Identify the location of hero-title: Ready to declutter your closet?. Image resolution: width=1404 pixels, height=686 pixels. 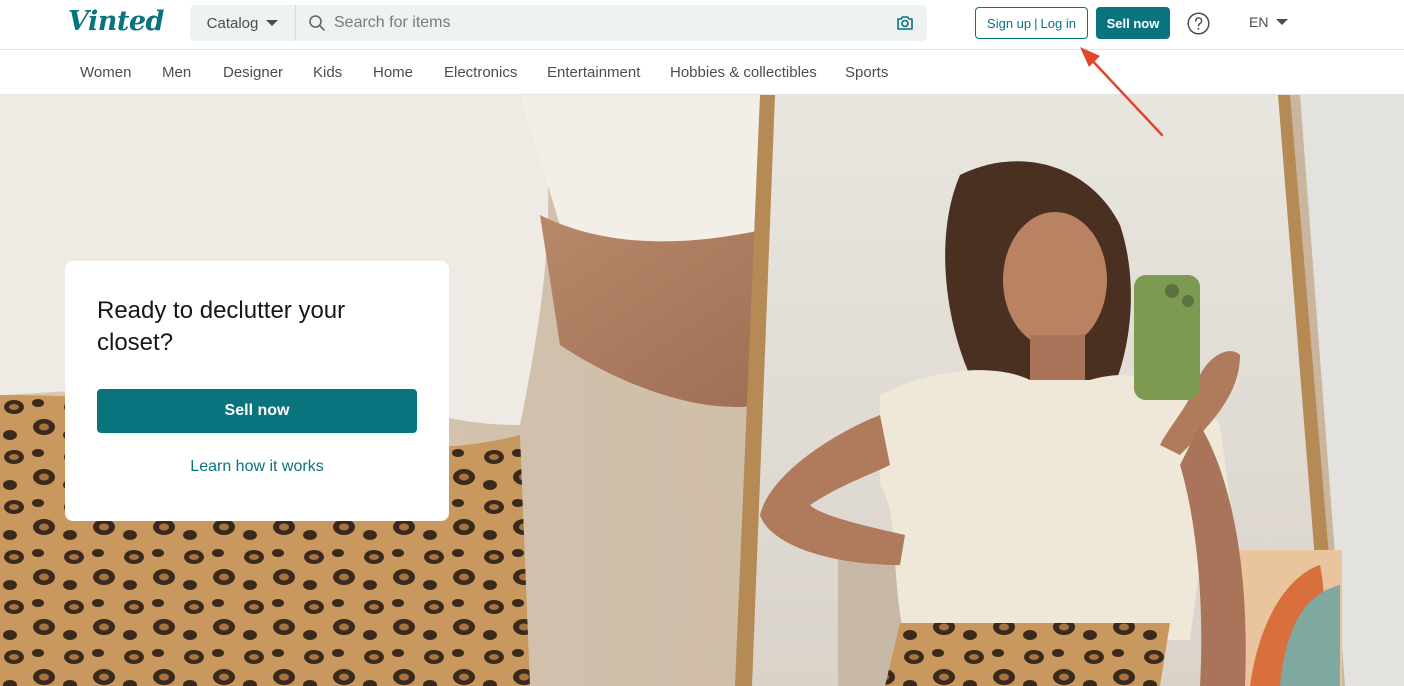
(221, 326).